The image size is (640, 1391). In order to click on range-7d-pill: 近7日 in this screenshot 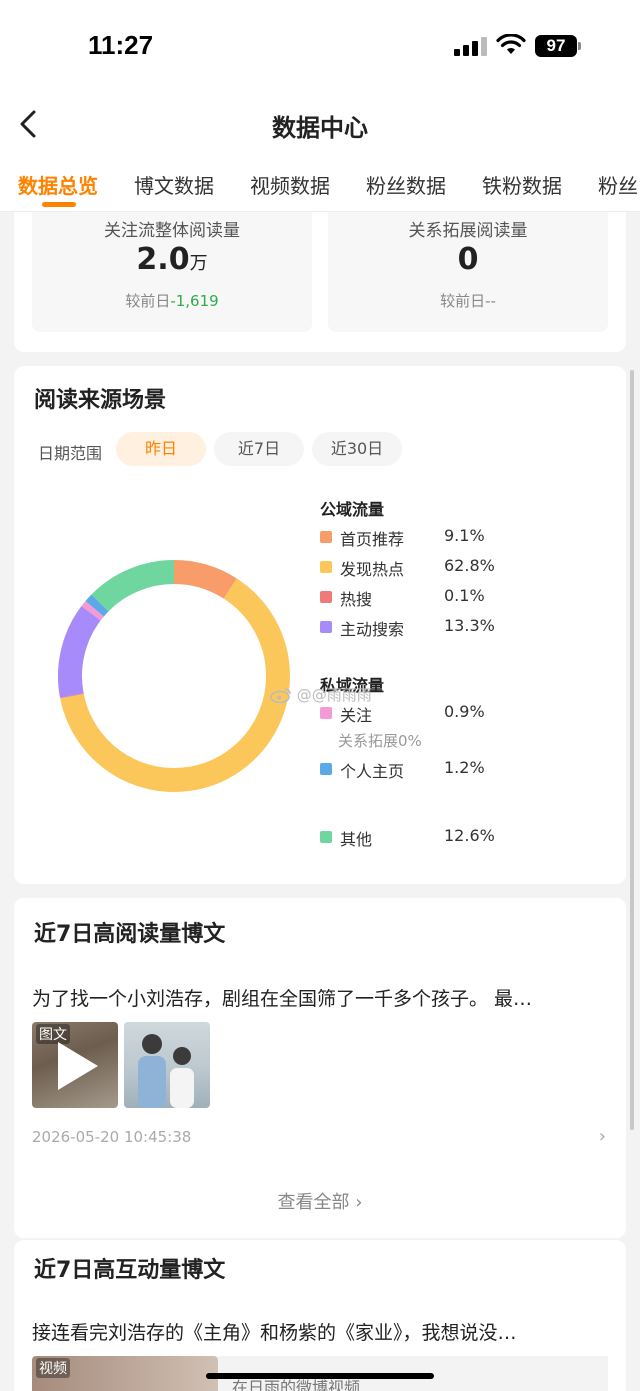, I will do `click(259, 449)`.